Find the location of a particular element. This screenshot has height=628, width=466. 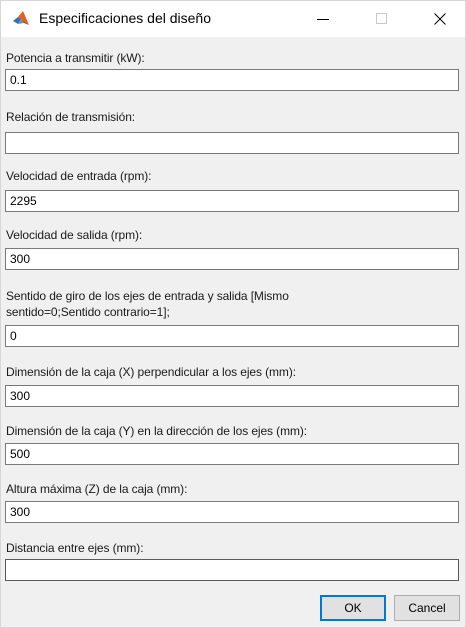

close-button is located at coordinates (440, 19).